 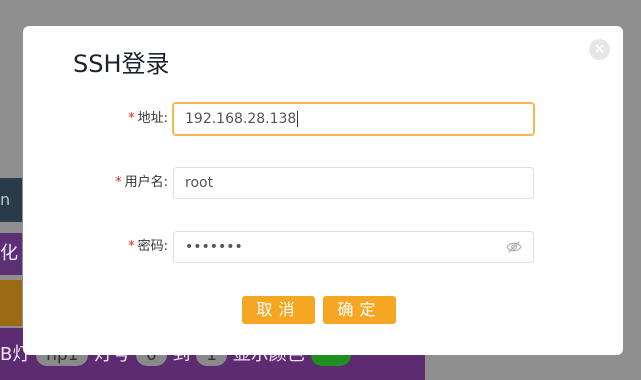 I want to click on address-label: * 地址:, so click(x=148, y=119).